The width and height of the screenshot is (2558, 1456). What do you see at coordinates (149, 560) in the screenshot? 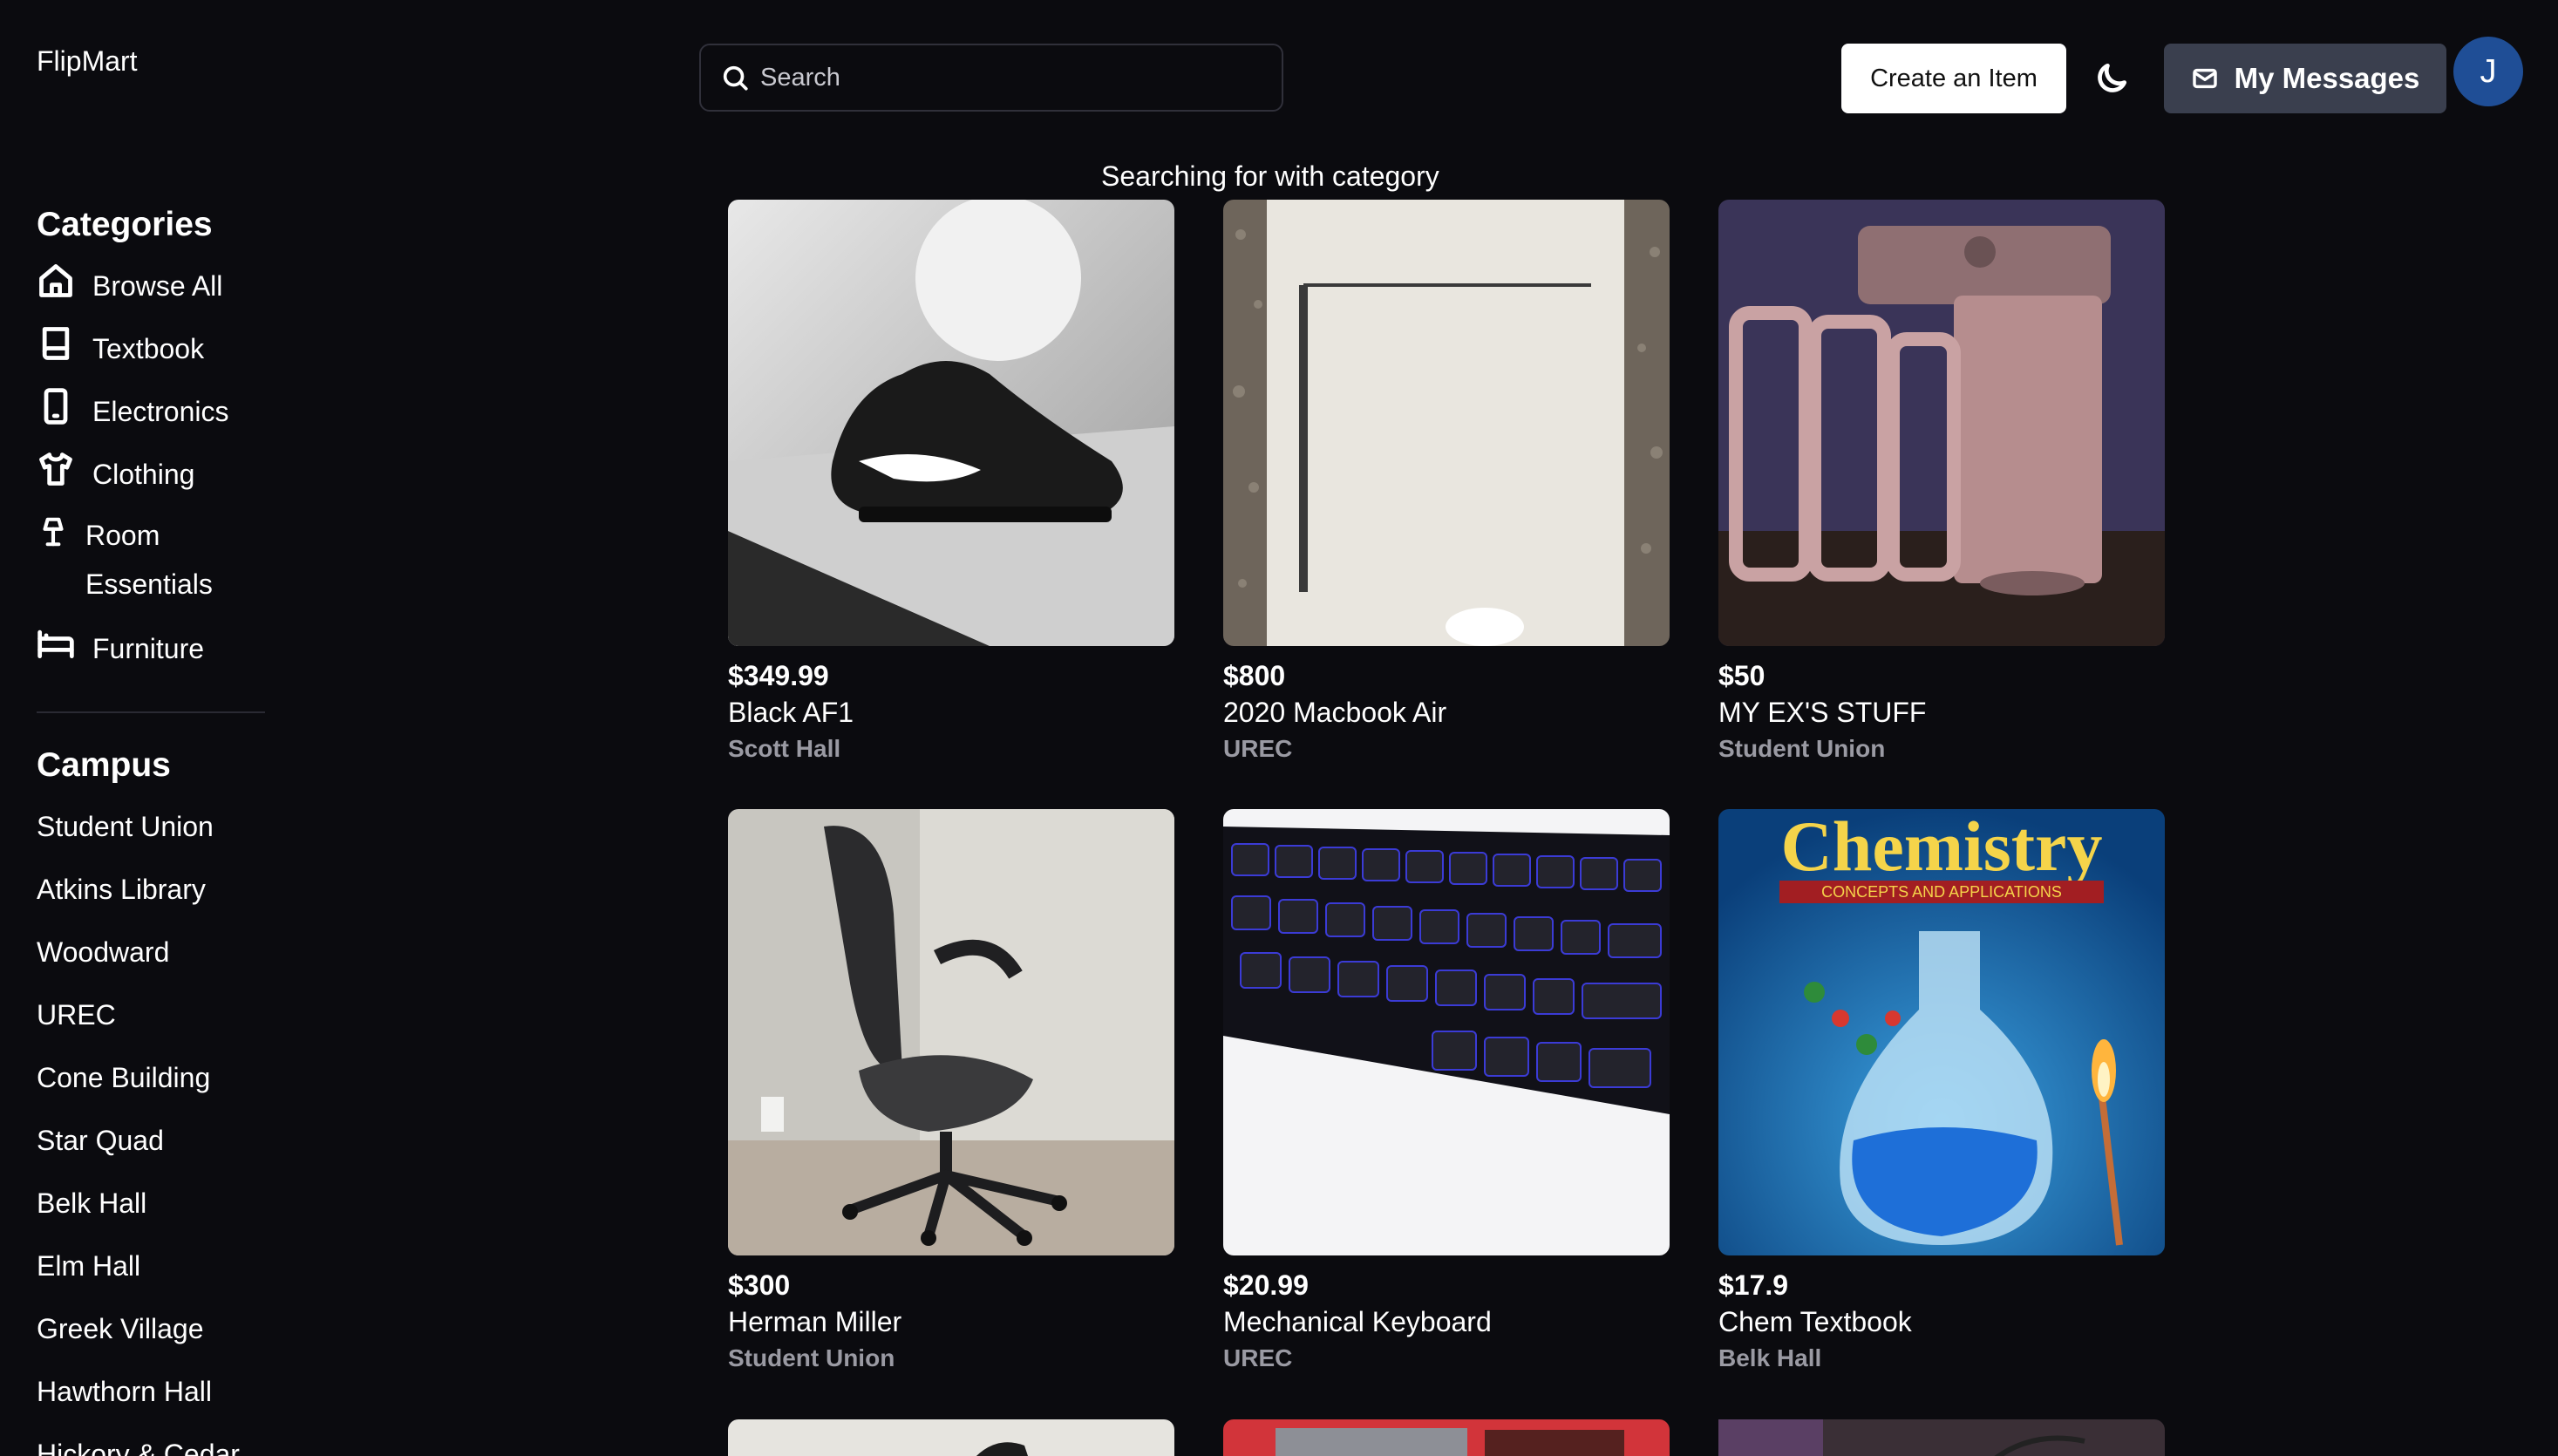
I see `category-label: Room Essentials` at bounding box center [149, 560].